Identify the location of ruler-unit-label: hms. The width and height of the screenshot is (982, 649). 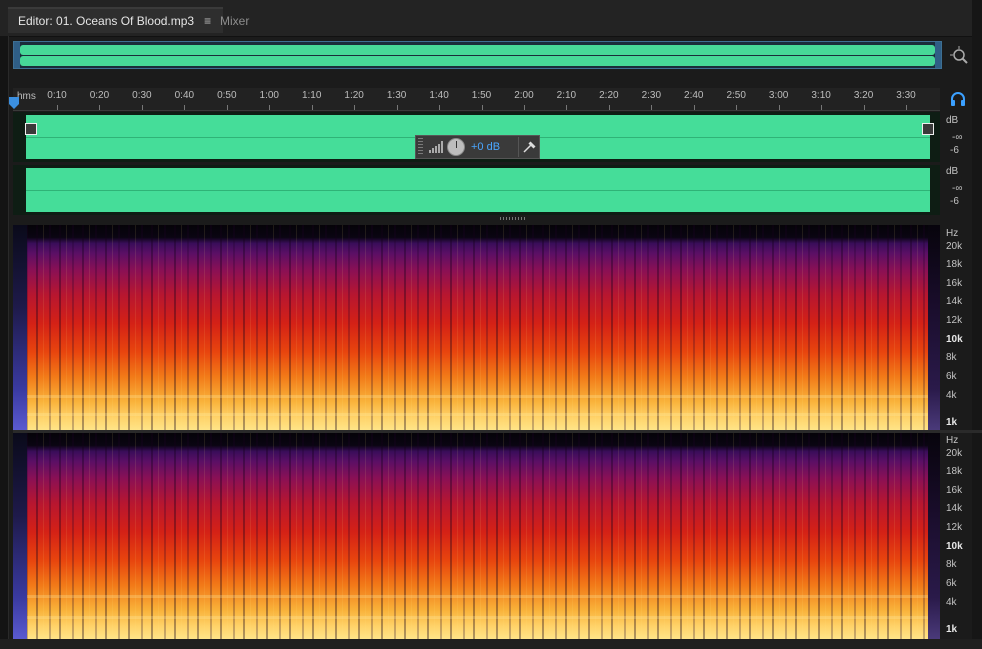
(26, 96).